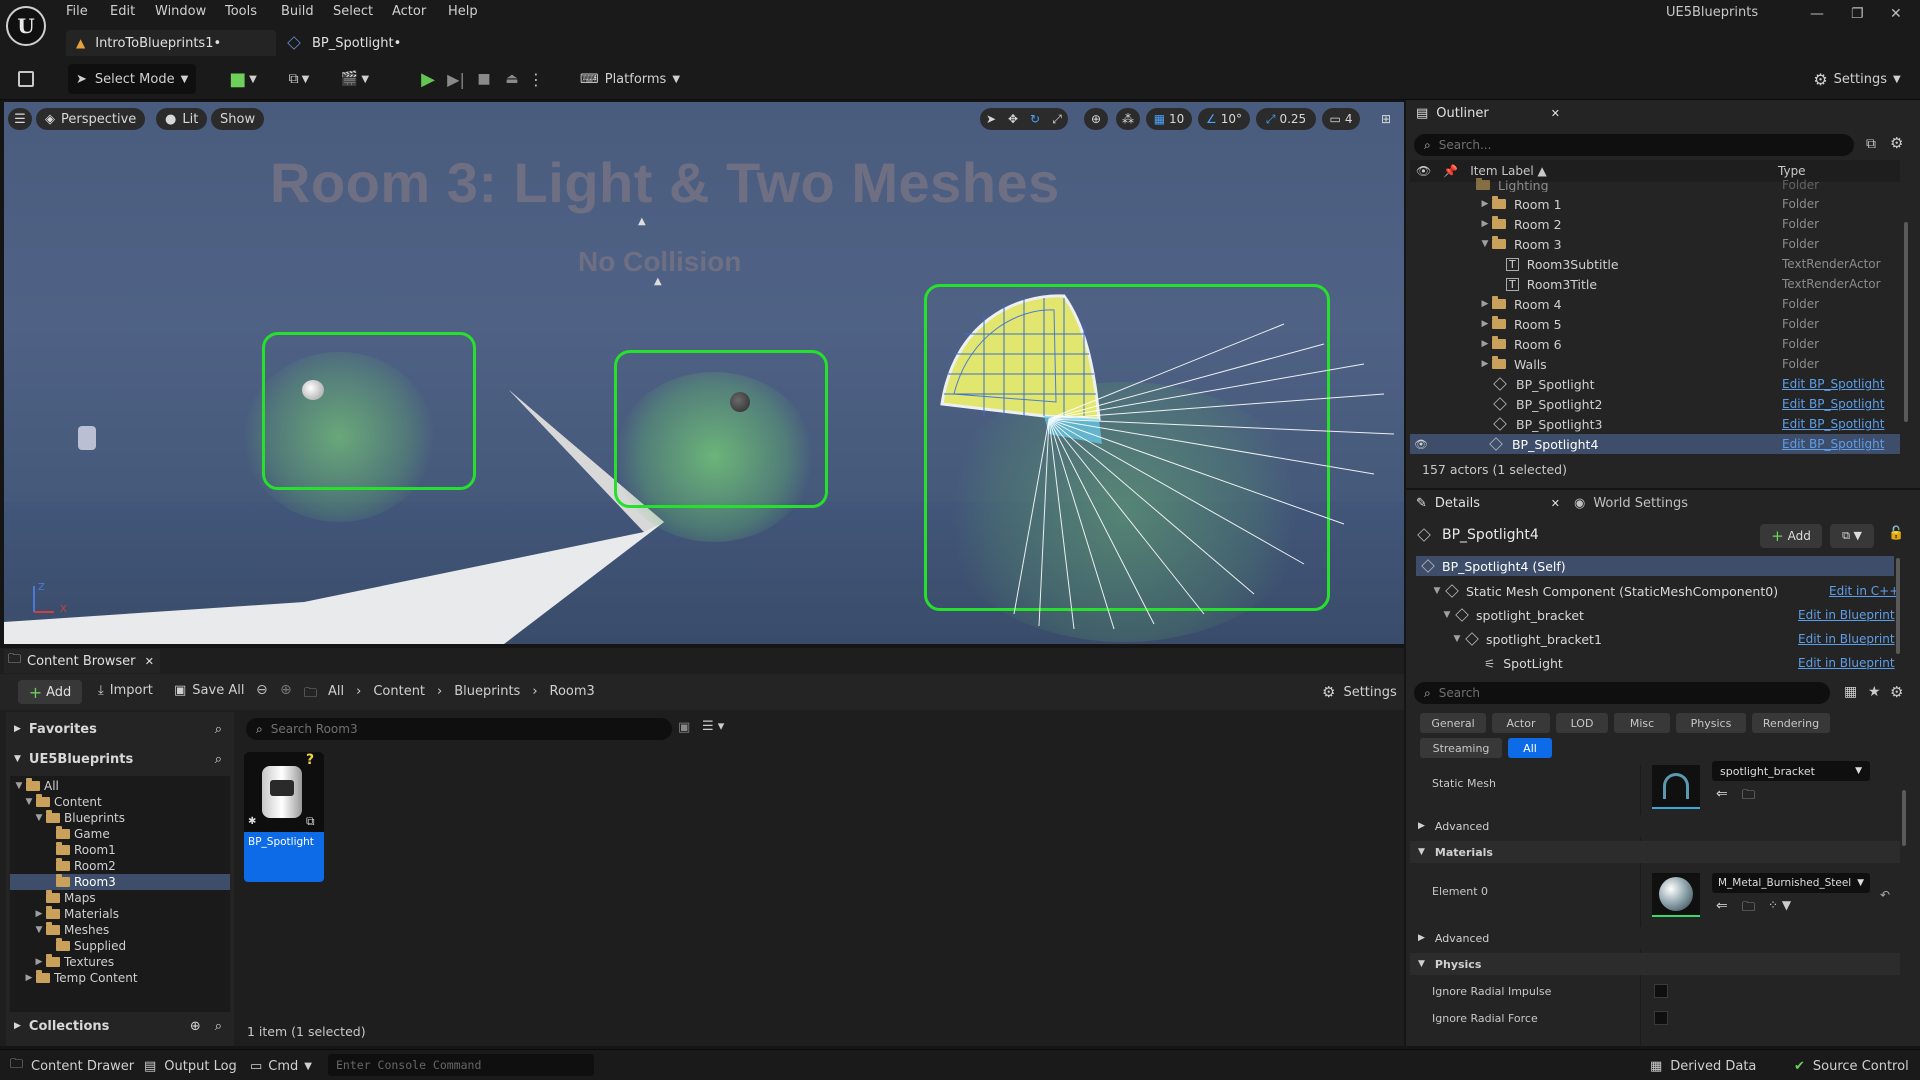 This screenshot has width=1920, height=1080. Describe the element at coordinates (1341, 119) in the screenshot. I see `camera-speed-button: ▭ 4` at that location.